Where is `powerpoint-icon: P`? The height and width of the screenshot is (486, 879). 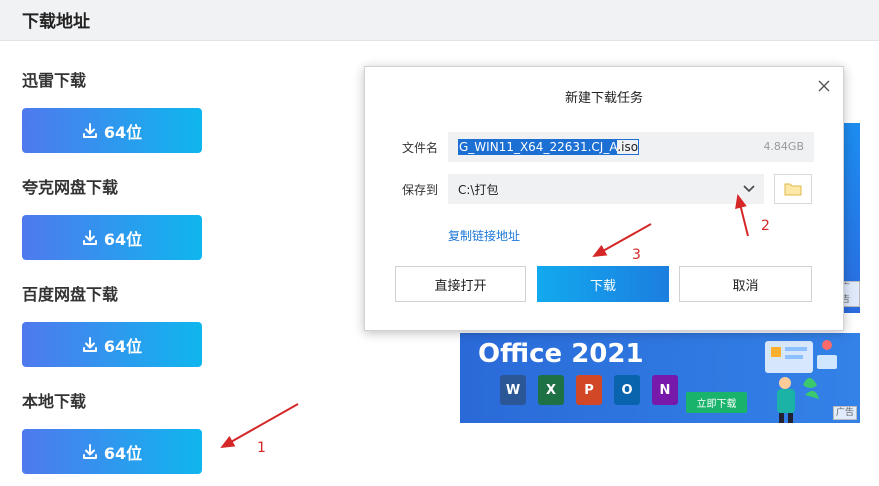
powerpoint-icon: P is located at coordinates (589, 390).